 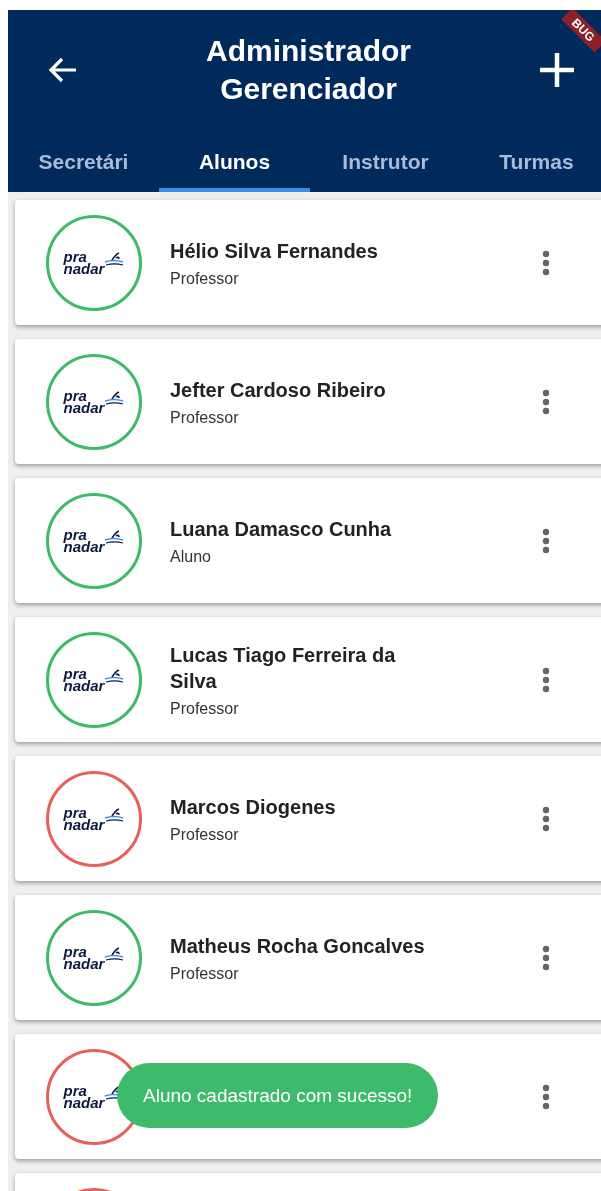 I want to click on tab: Turmas, so click(x=531, y=161).